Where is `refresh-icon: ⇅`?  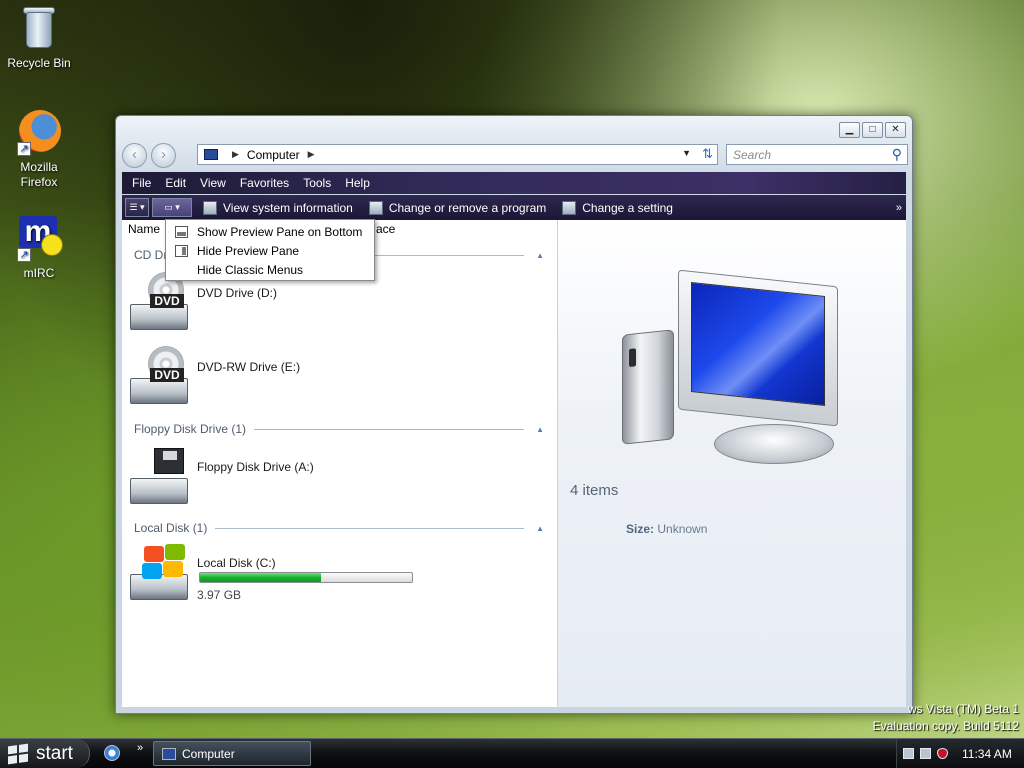 refresh-icon: ⇅ is located at coordinates (707, 154).